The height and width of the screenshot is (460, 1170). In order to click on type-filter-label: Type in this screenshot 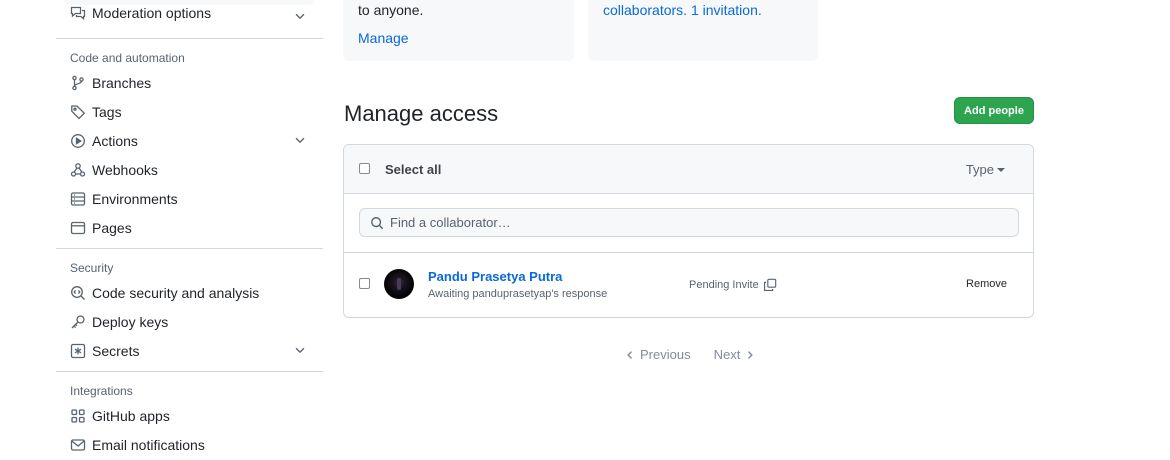, I will do `click(979, 169)`.